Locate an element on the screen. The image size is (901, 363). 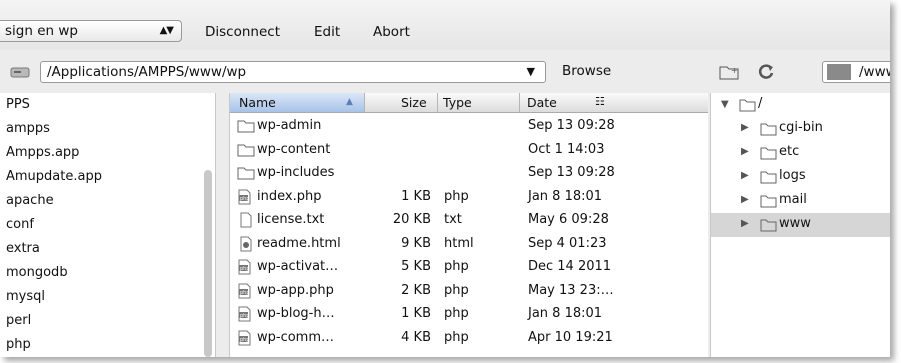
tree-item: conf is located at coordinates (20, 224).